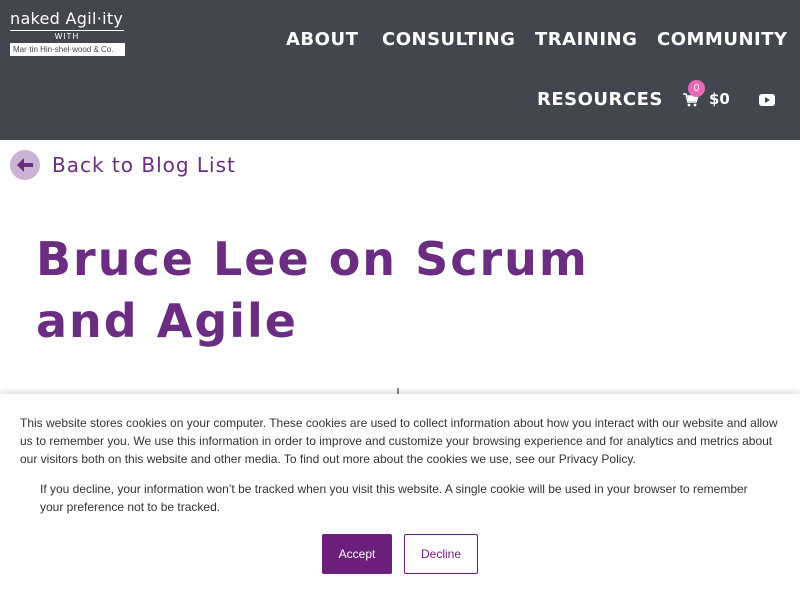 The image size is (800, 600). What do you see at coordinates (25, 165) in the screenshot?
I see `arrow-left-icon` at bounding box center [25, 165].